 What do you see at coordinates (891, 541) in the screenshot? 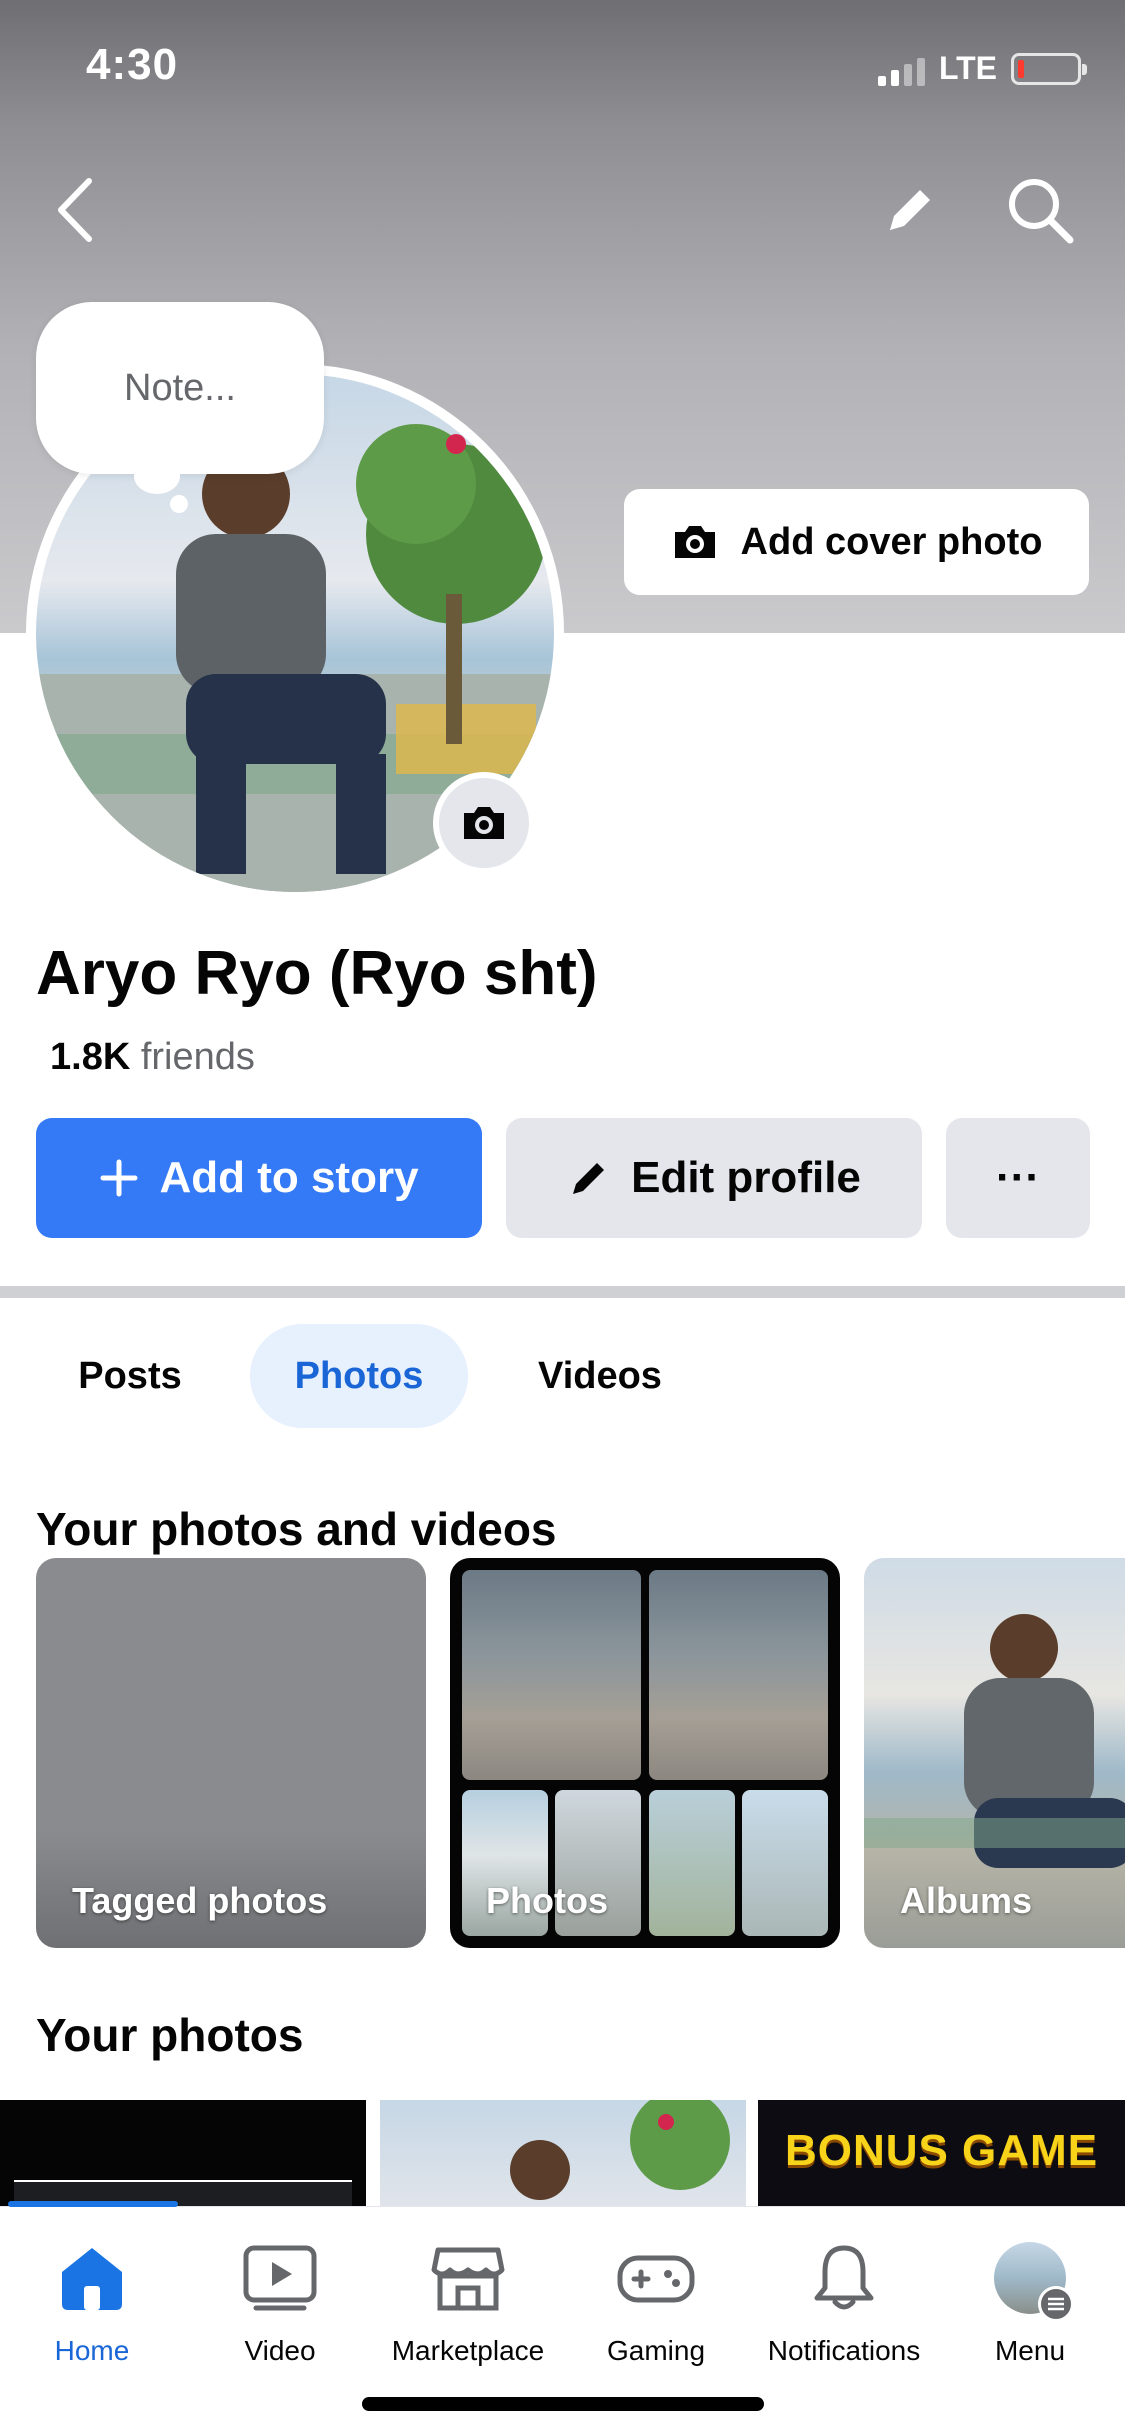
I see `add-cover-photo-label: Add cover photo` at bounding box center [891, 541].